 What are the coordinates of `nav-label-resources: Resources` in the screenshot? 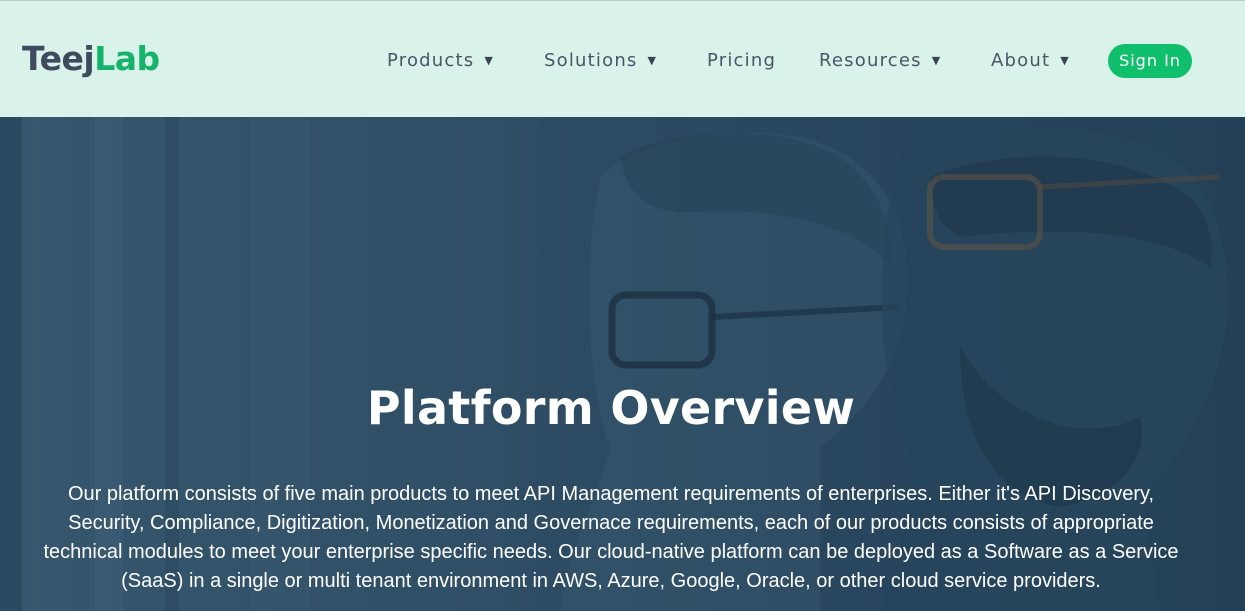 It's located at (870, 60).